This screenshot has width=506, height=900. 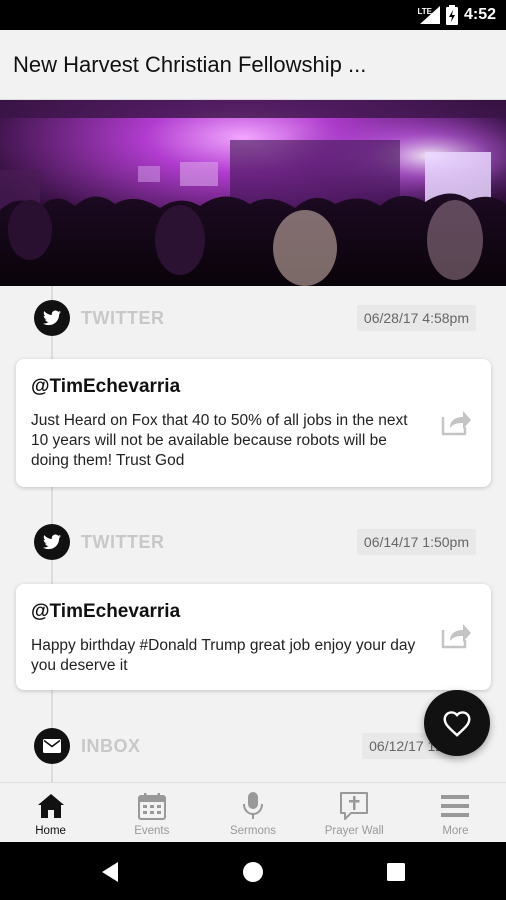 What do you see at coordinates (455, 831) in the screenshot?
I see `nav-label: More` at bounding box center [455, 831].